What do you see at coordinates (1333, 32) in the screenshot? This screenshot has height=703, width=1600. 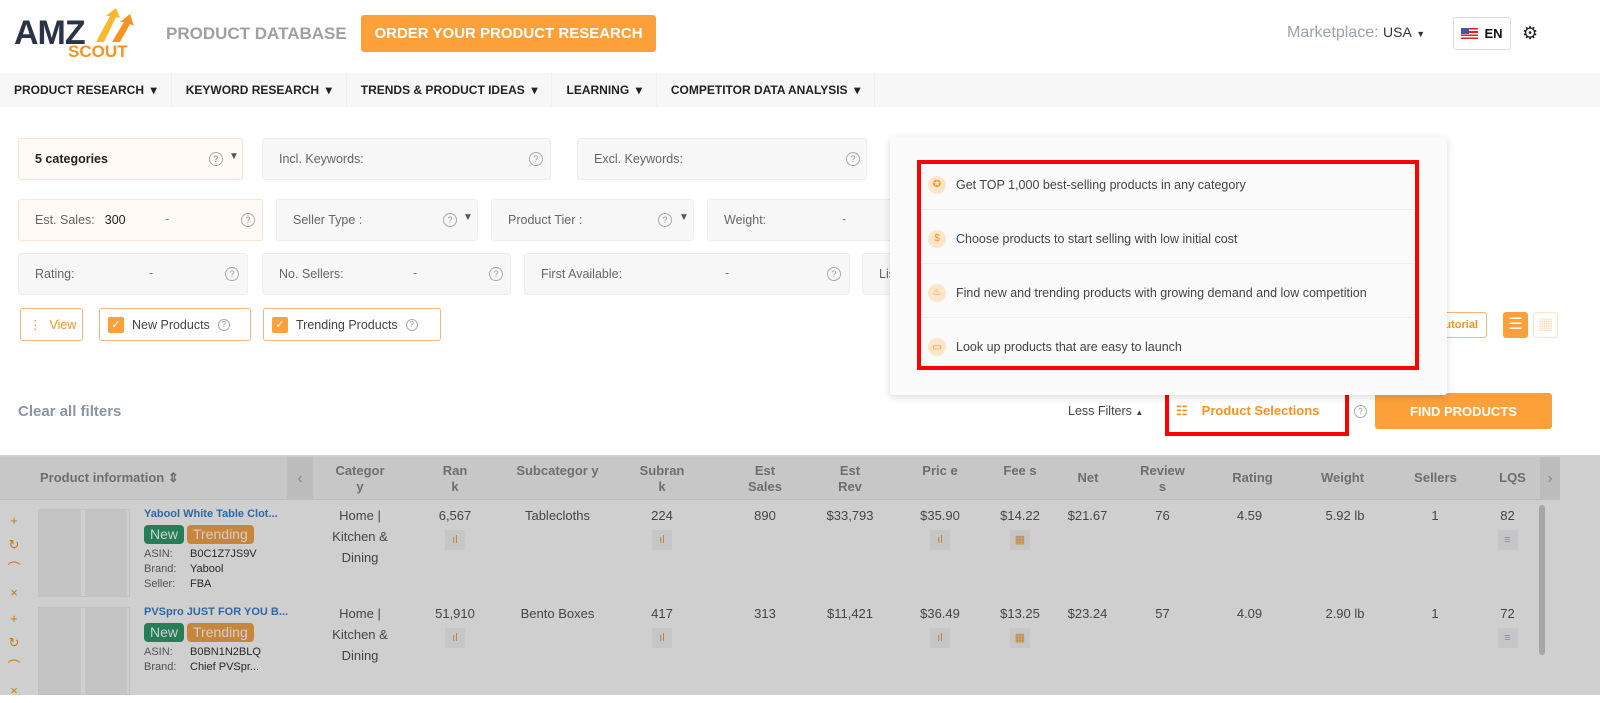 I see `marketplace-label: Marketplace:` at bounding box center [1333, 32].